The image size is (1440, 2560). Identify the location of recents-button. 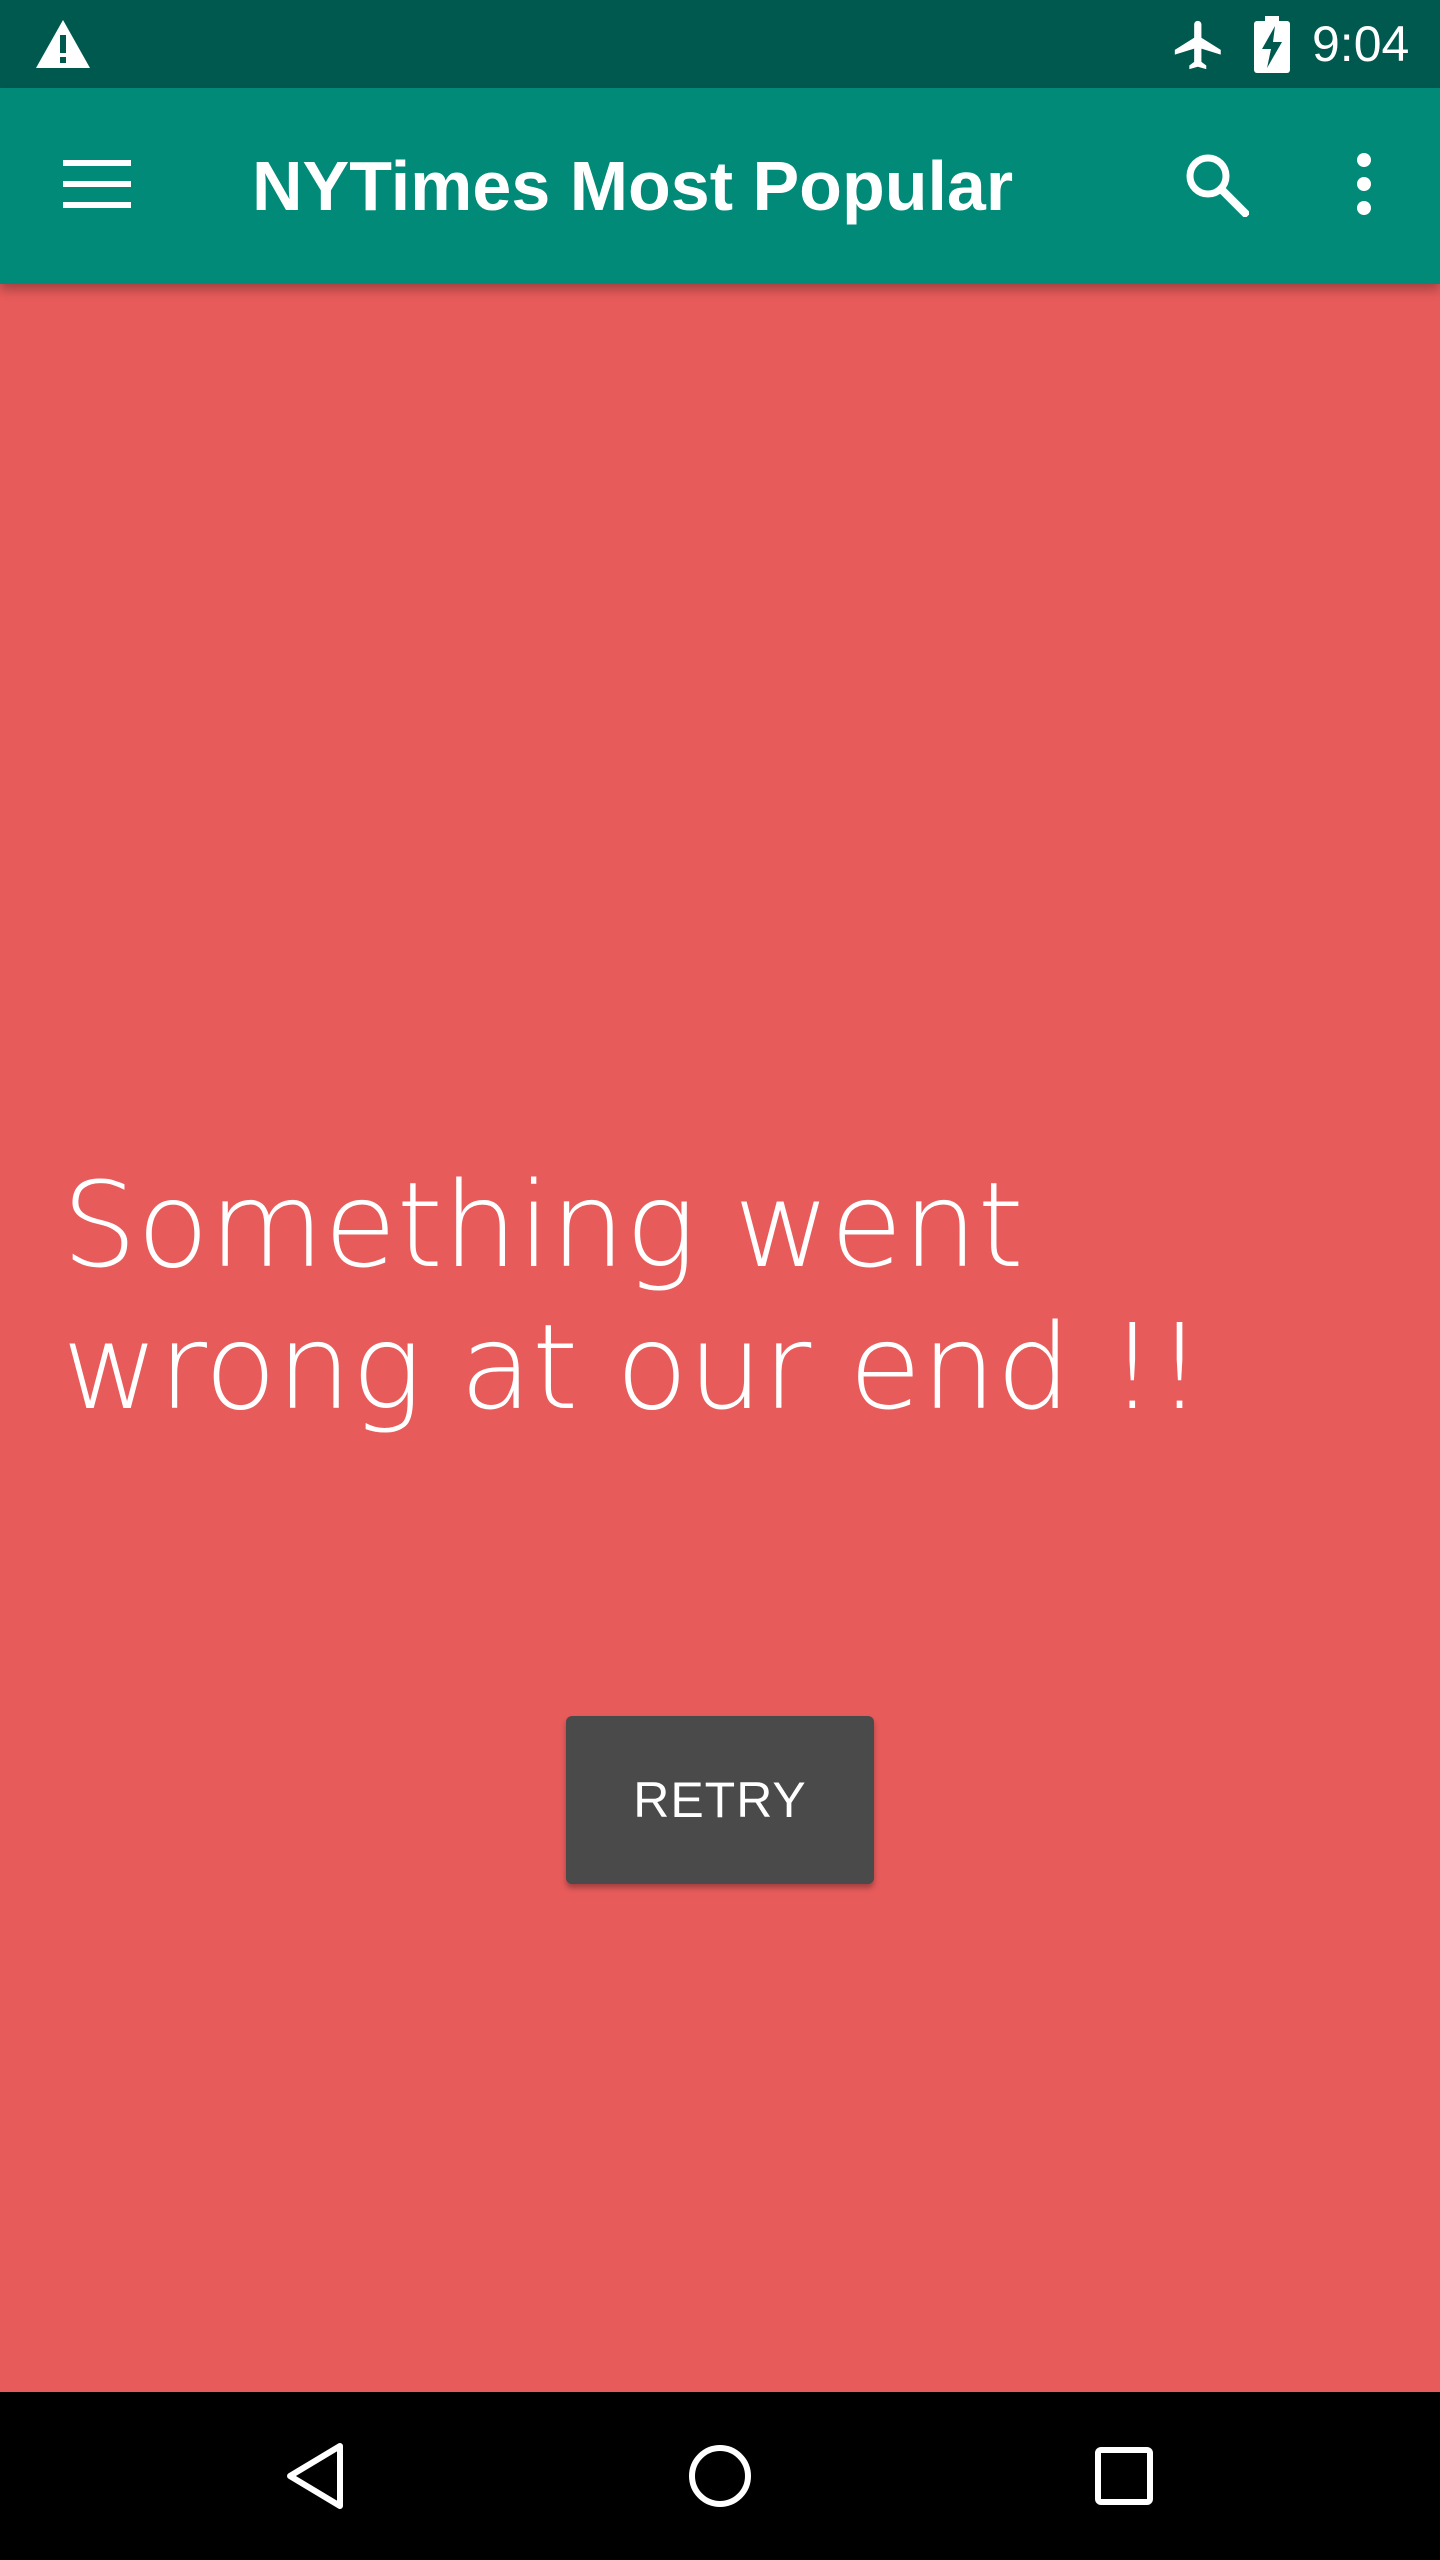
(1124, 2476).